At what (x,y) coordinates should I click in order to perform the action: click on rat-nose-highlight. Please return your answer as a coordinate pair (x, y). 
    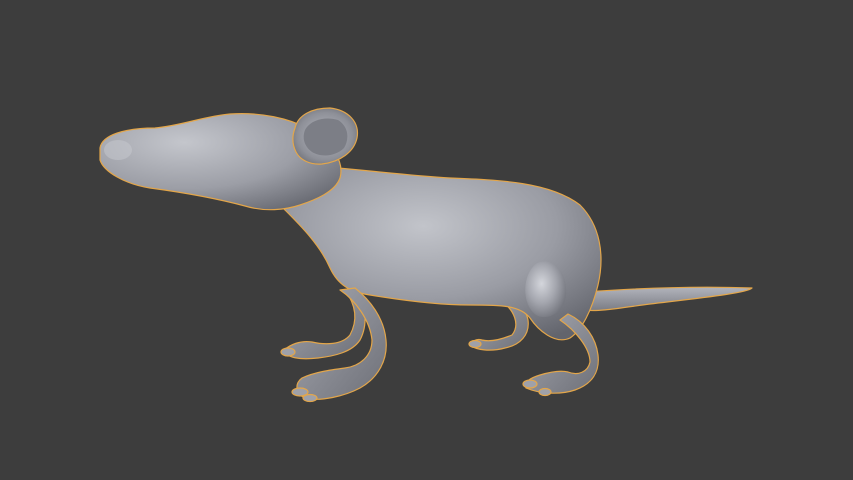
    Looking at the image, I should click on (118, 150).